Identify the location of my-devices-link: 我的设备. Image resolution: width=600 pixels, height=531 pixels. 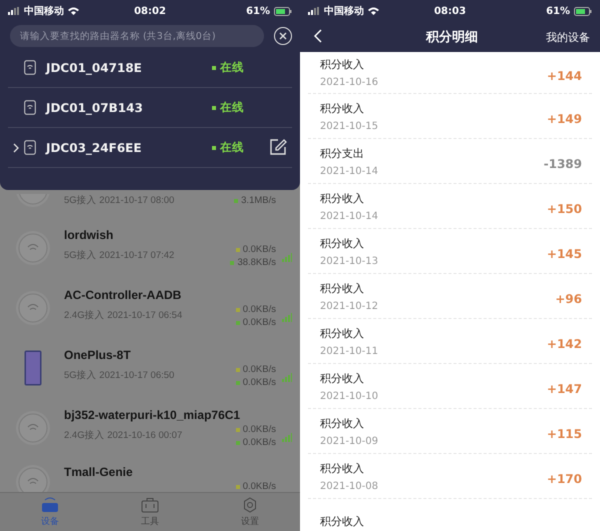
(560, 37).